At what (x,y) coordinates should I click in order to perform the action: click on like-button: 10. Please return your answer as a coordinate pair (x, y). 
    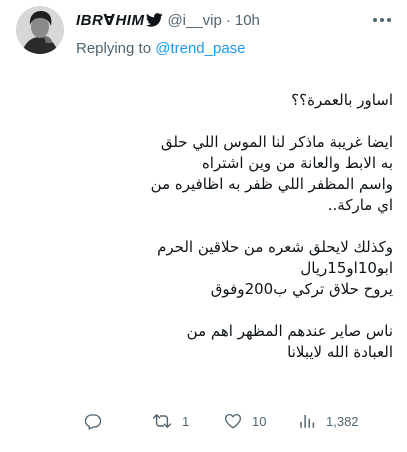
    Looking at the image, I should click on (245, 421).